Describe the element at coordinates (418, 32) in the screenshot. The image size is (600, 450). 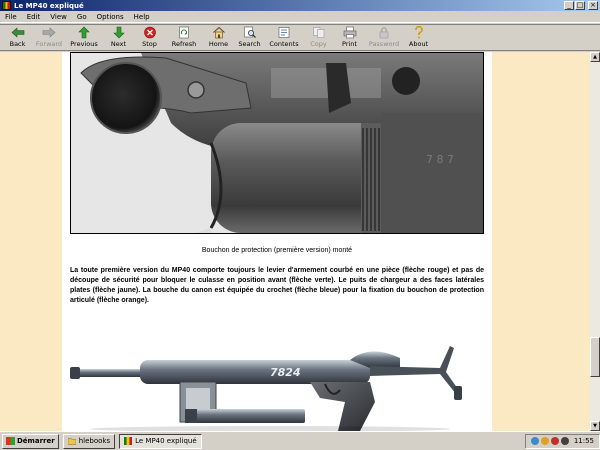
I see `about-icon` at that location.